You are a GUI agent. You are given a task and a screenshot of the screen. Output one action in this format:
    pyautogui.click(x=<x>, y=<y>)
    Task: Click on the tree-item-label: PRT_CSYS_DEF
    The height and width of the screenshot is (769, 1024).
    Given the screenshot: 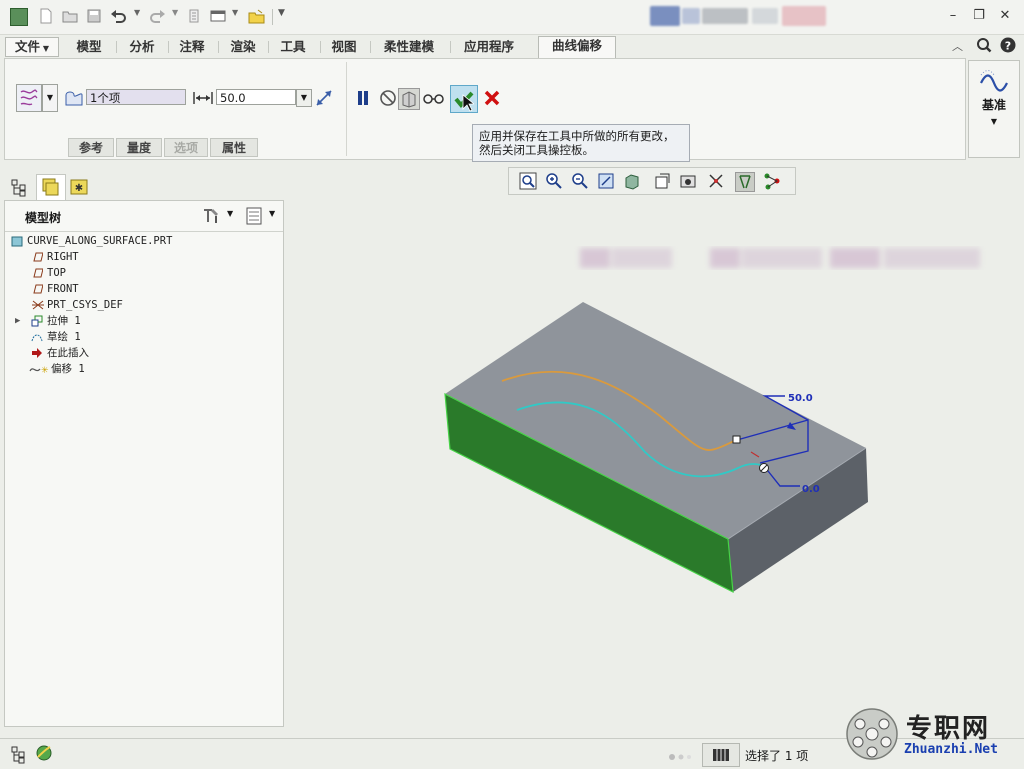 What is the action you would take?
    pyautogui.click(x=85, y=305)
    